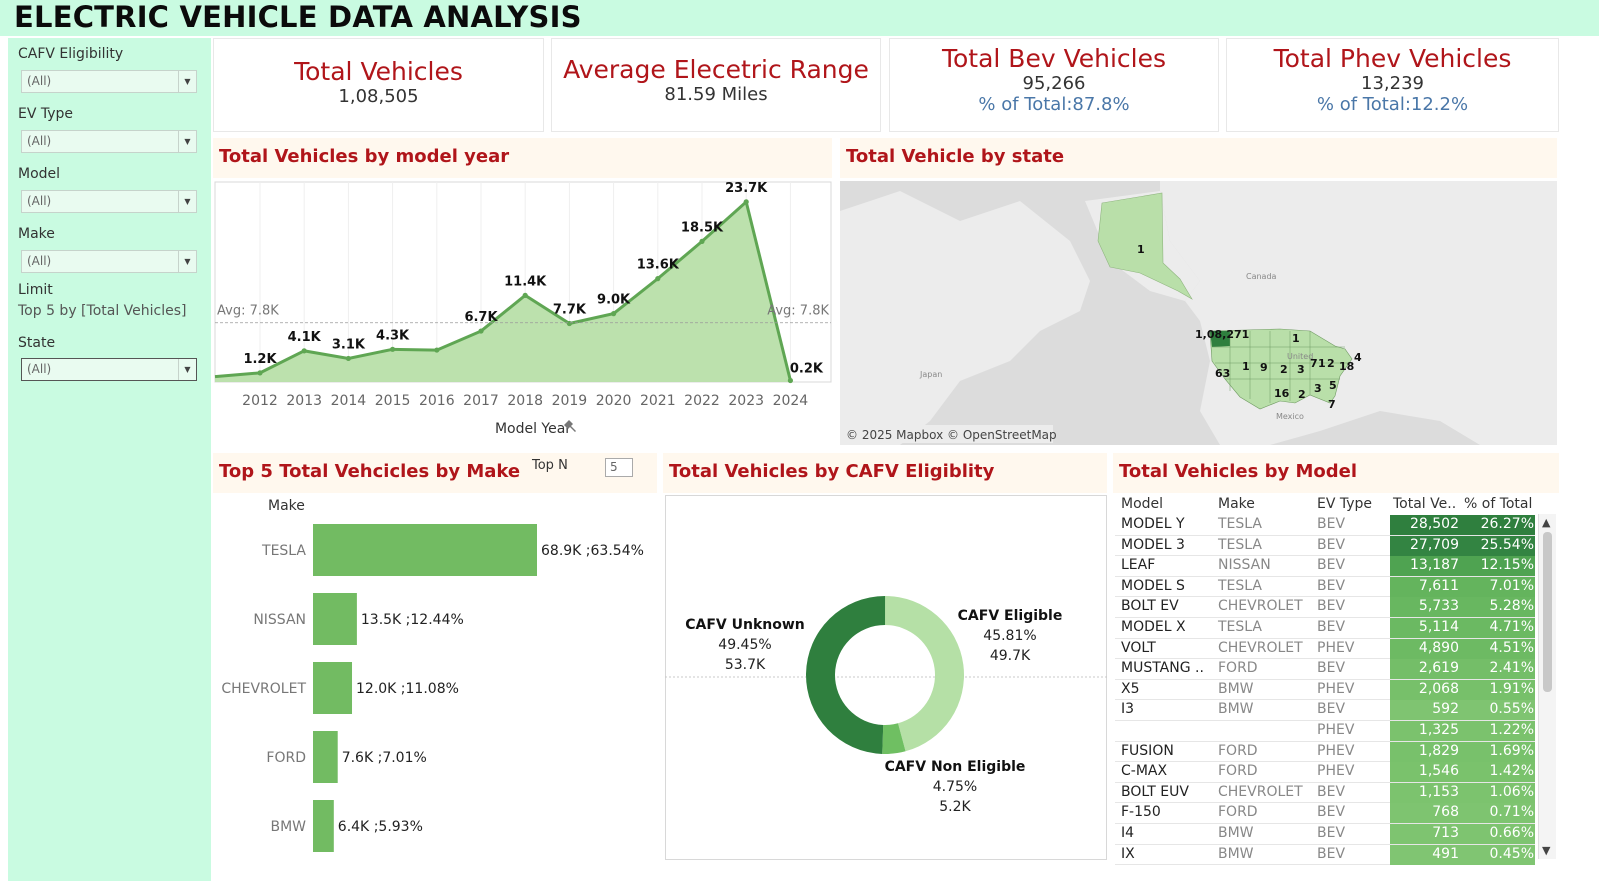 The width and height of the screenshot is (1599, 881). I want to click on data-label: 1.2K, so click(260, 359).